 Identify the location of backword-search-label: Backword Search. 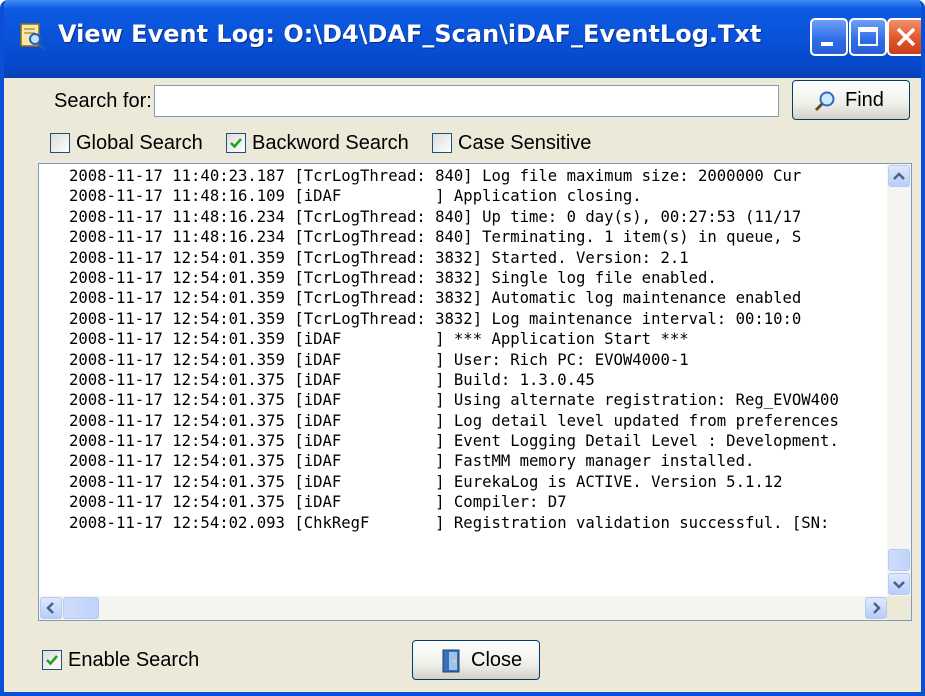
(330, 143).